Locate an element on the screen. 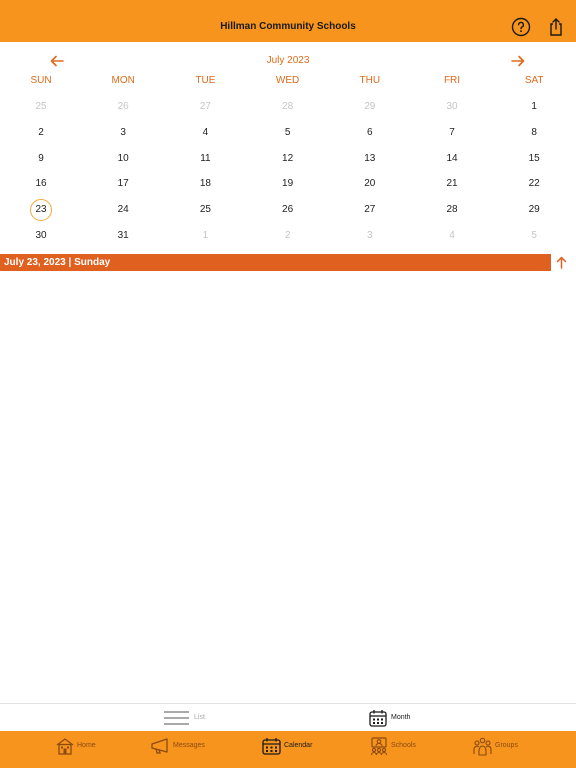 The width and height of the screenshot is (576, 768). list-view-button: List is located at coordinates (194, 718).